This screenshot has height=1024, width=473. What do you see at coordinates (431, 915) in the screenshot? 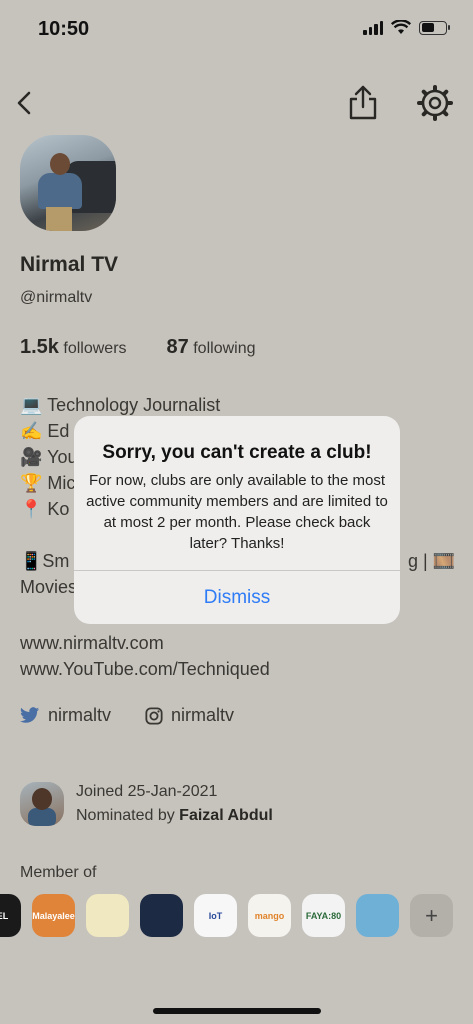
I see `add-club-button: +` at bounding box center [431, 915].